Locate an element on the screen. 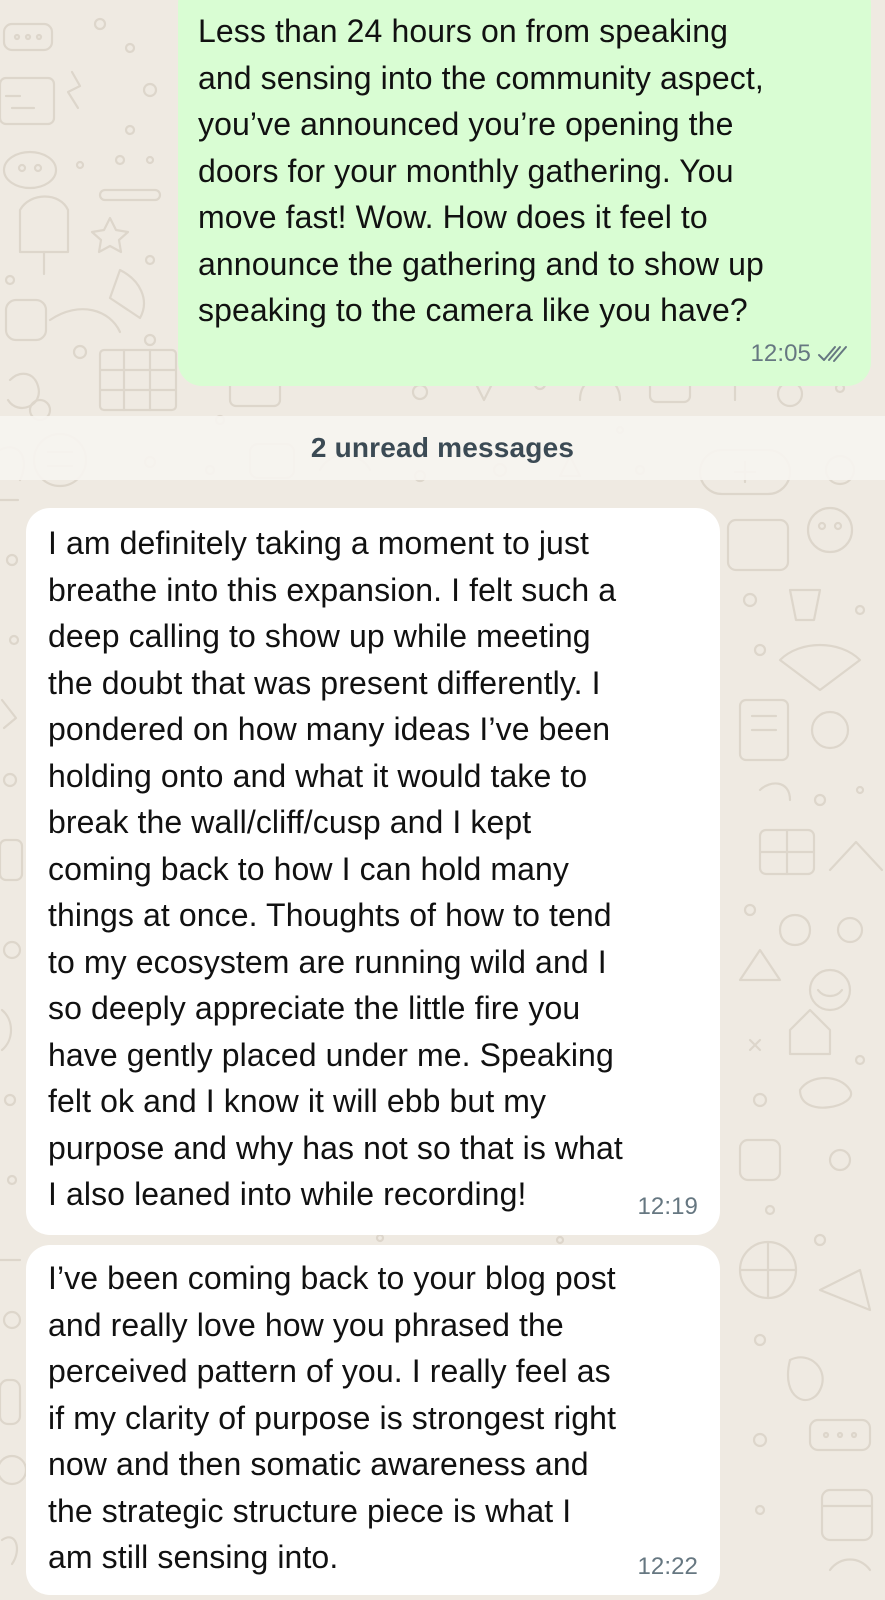 This screenshot has width=885, height=1600. message-meta: 12:05 is located at coordinates (799, 354).